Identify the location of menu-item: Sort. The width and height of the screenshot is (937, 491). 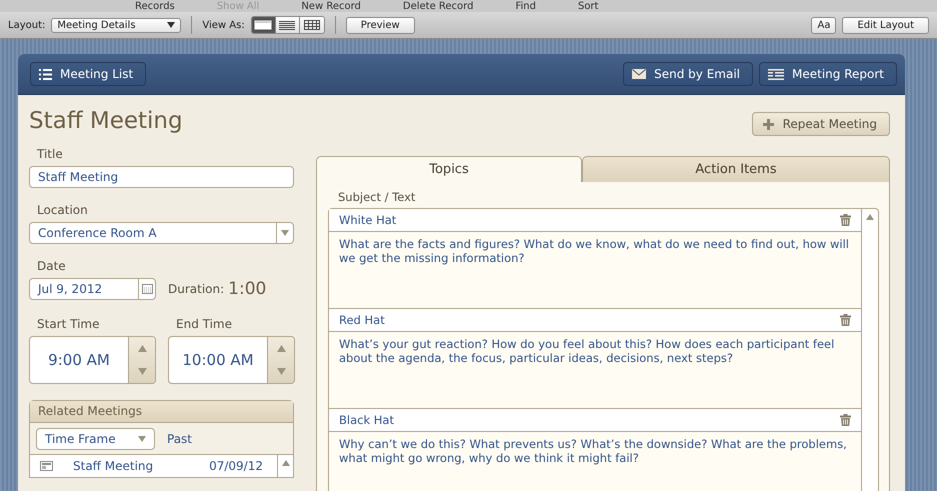
(588, 6).